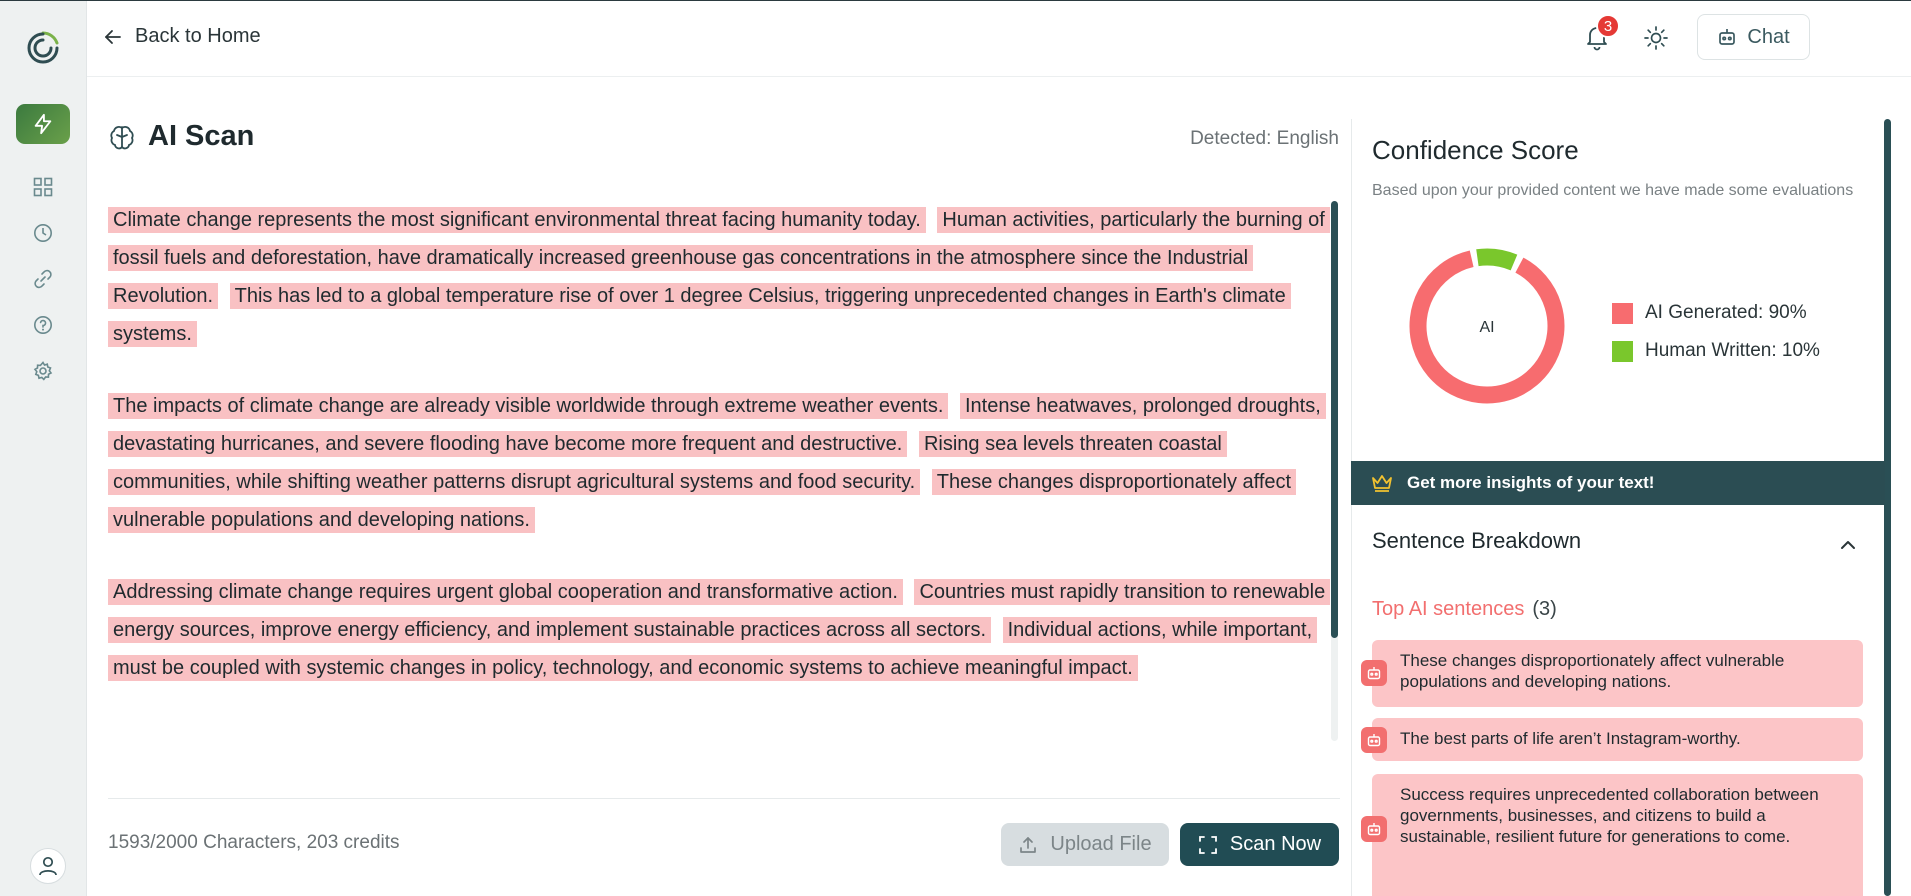 This screenshot has height=896, width=1911. I want to click on lightning-icon, so click(43, 124).